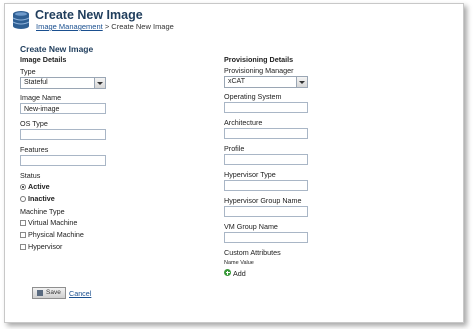 This screenshot has width=474, height=329. I want to click on status-inactive-label: Inactive, so click(41, 198).